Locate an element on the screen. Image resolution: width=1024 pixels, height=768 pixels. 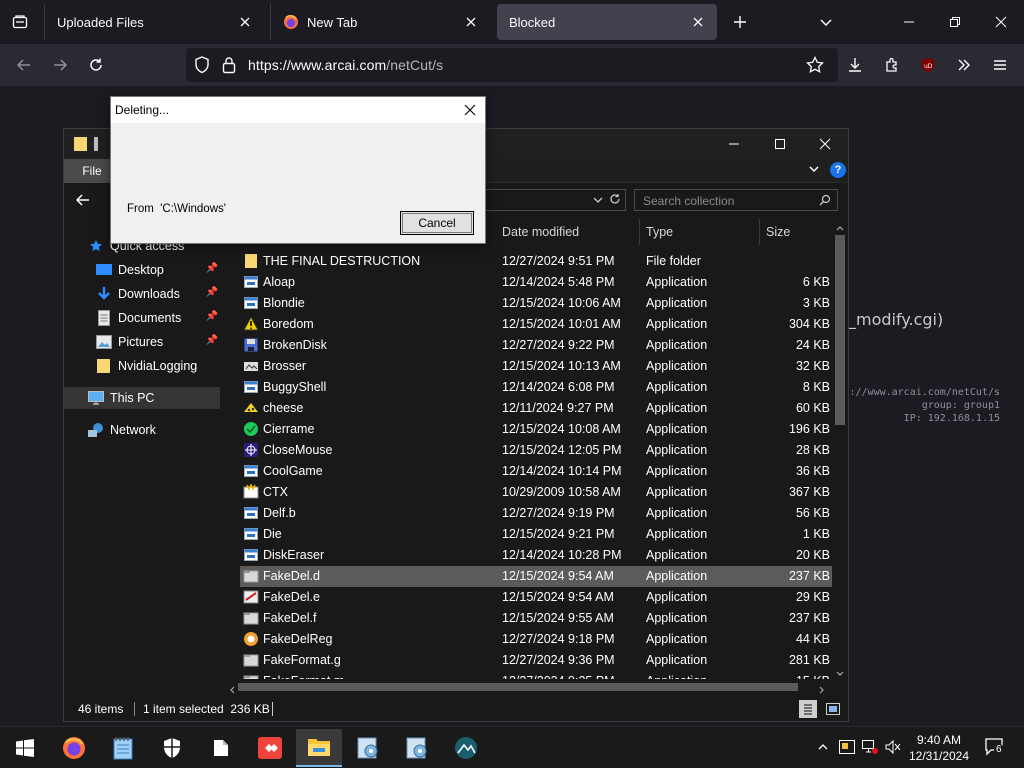
search-icon is located at coordinates (825, 201).